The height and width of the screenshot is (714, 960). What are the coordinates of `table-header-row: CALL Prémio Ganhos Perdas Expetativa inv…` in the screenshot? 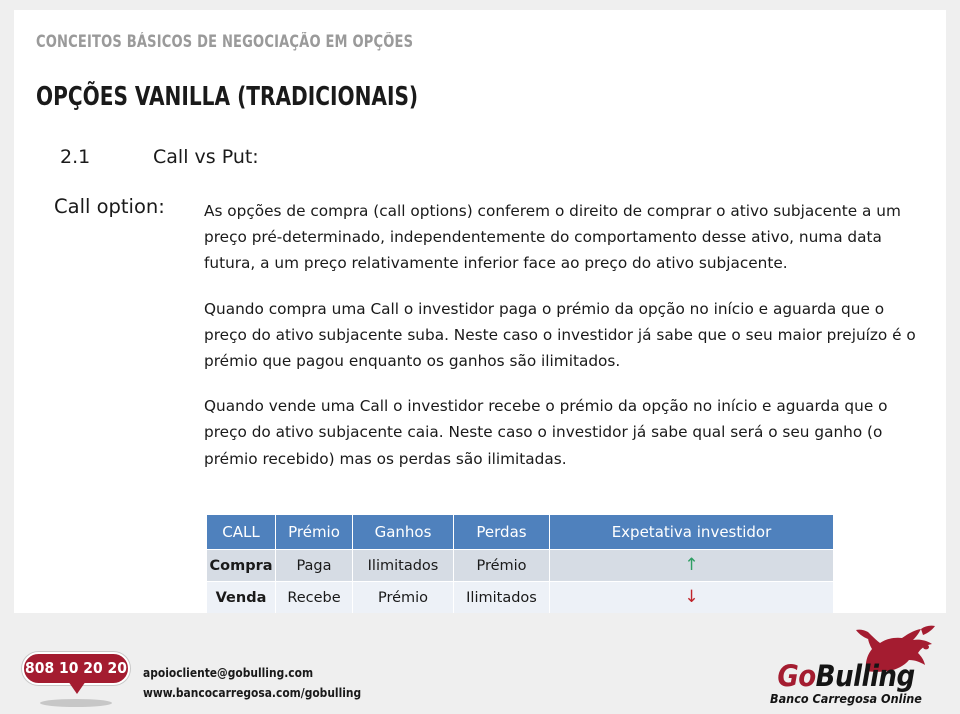 It's located at (520, 532).